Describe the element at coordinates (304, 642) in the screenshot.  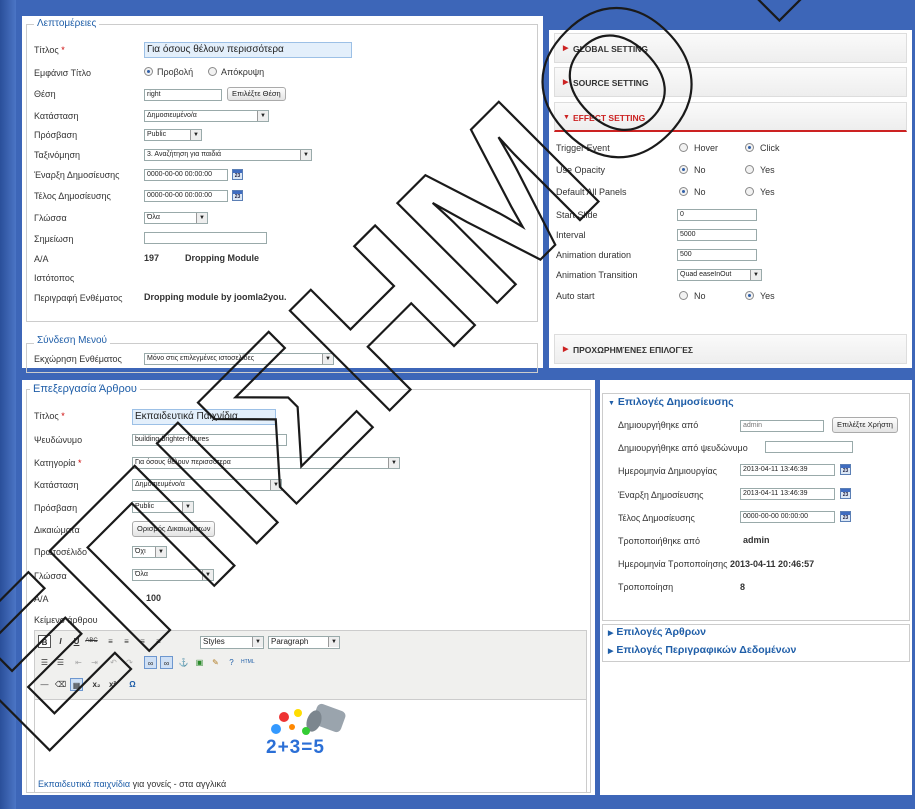
I see `paragraph-select: Paragraph ▼` at that location.